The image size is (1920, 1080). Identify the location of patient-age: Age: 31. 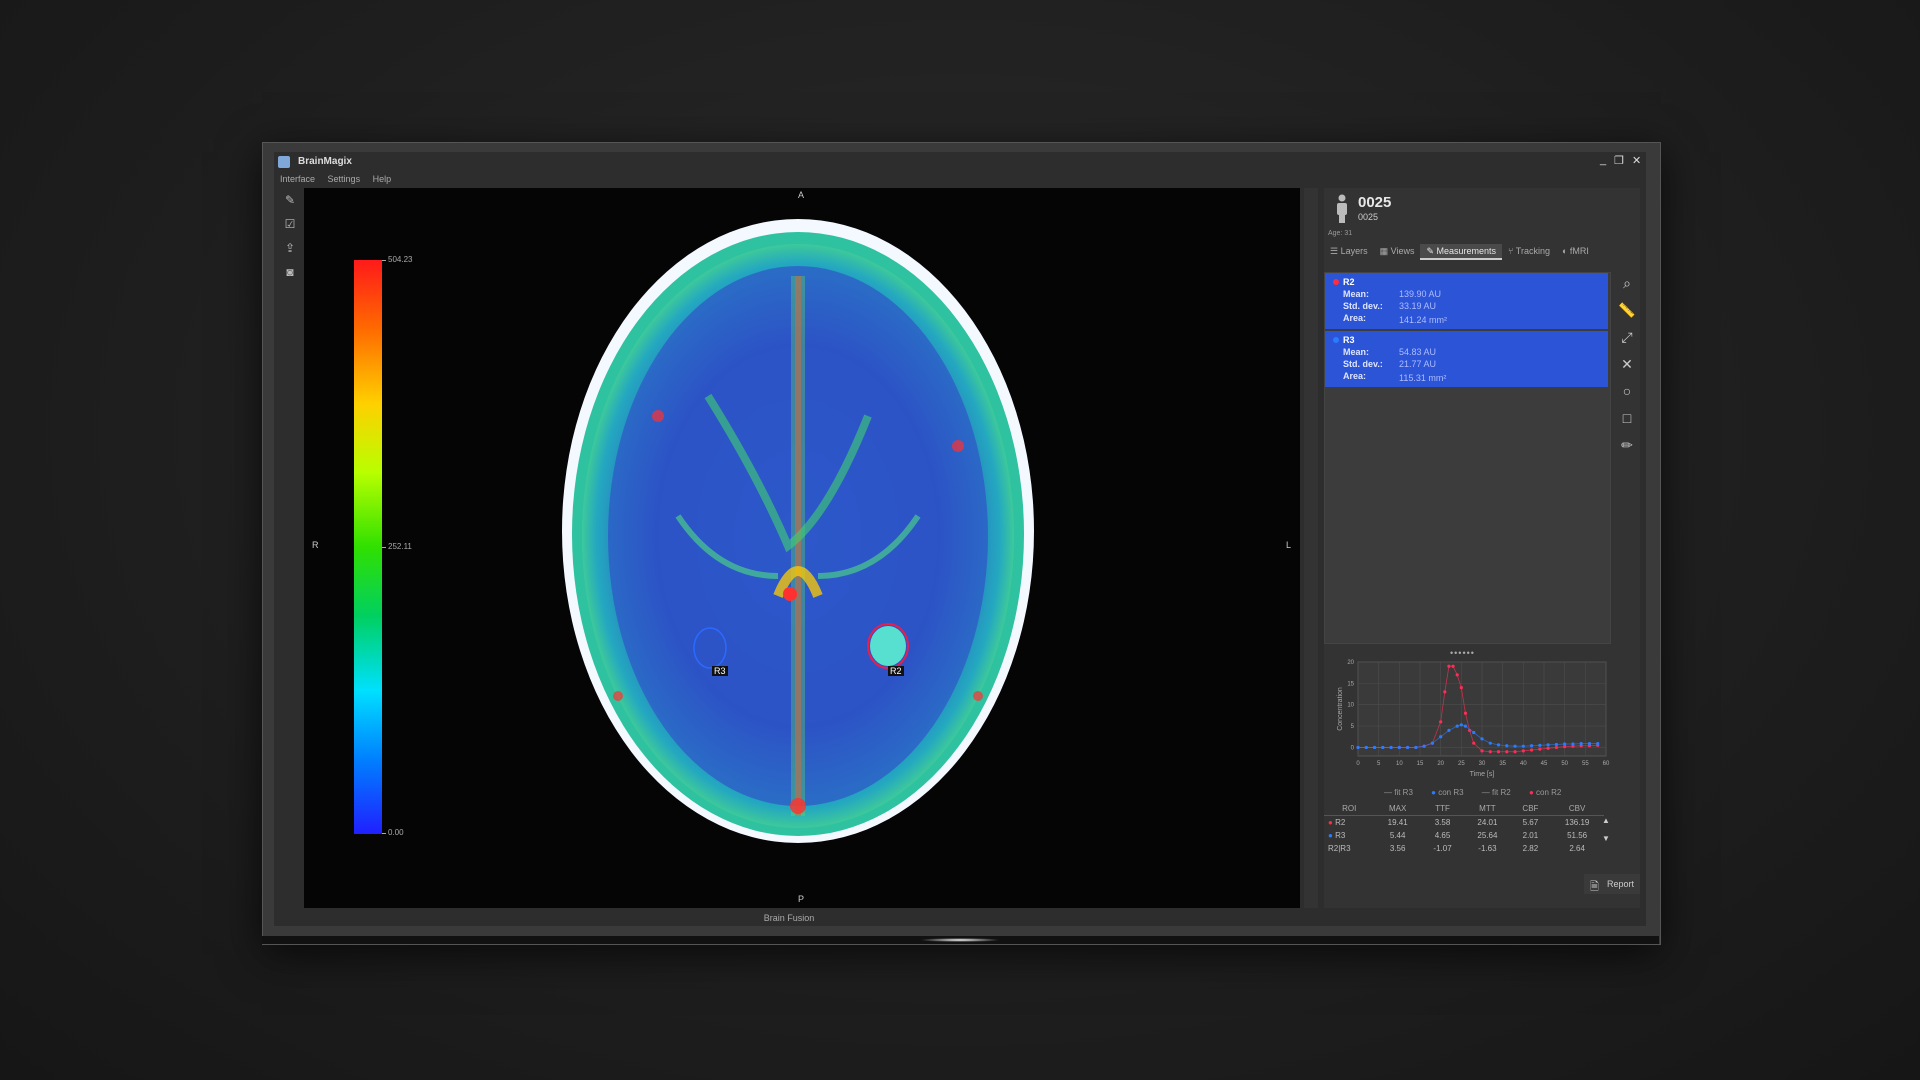
(1340, 233).